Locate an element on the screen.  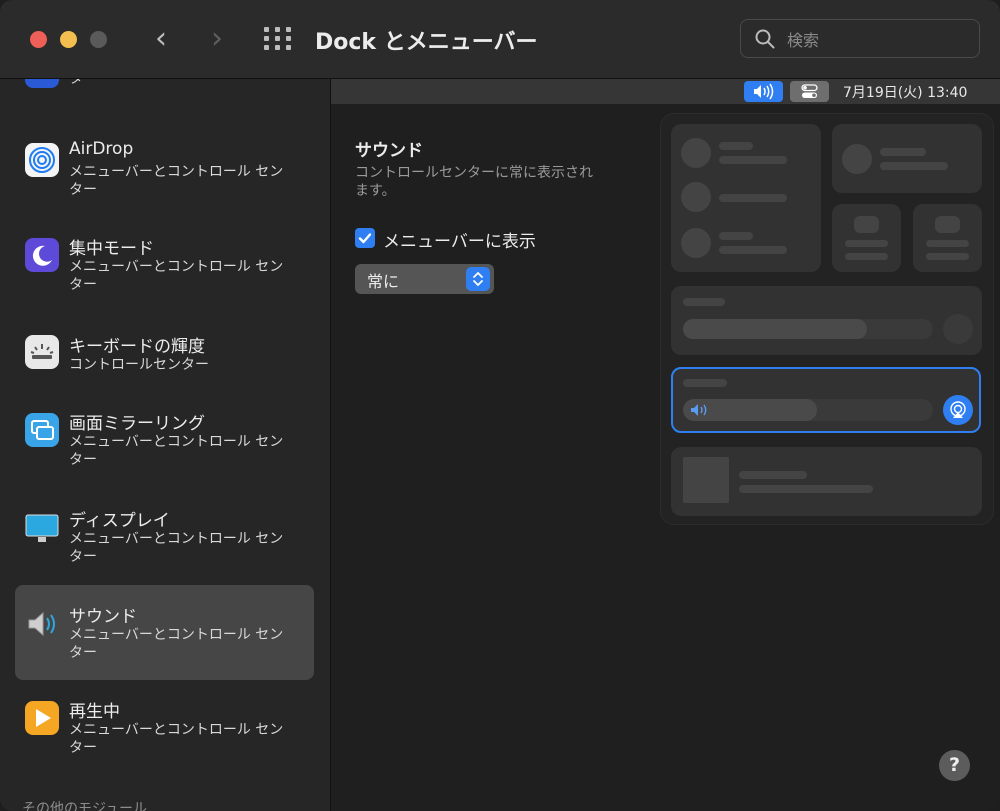
show-all-grid-icon is located at coordinates (278, 39).